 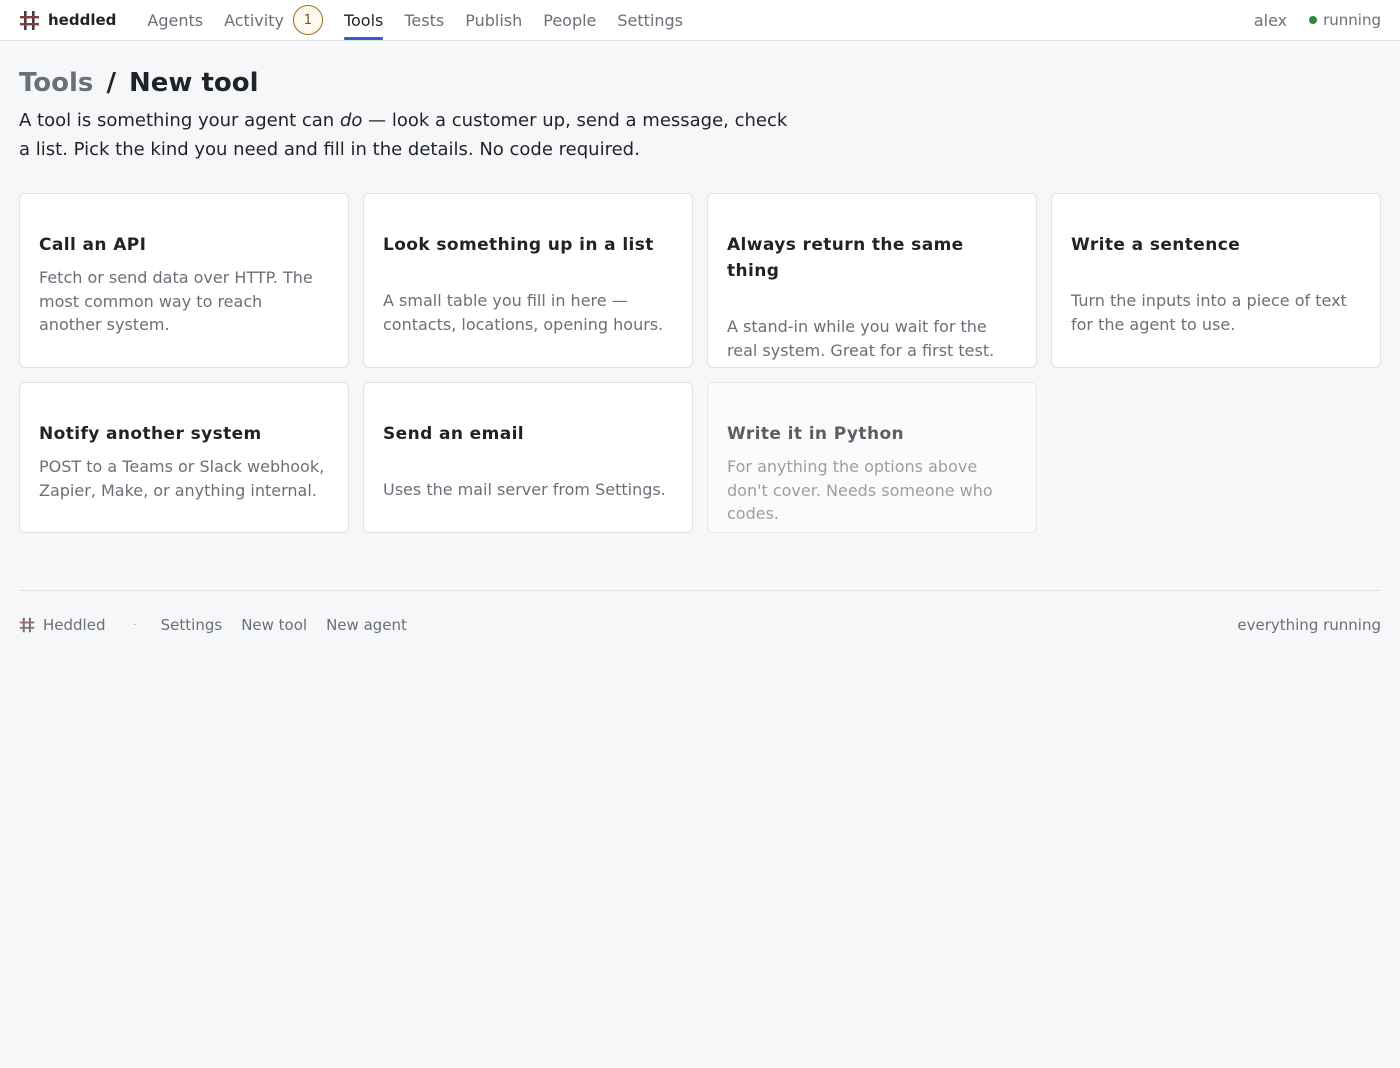 I want to click on brand: heddled, so click(x=67, y=20).